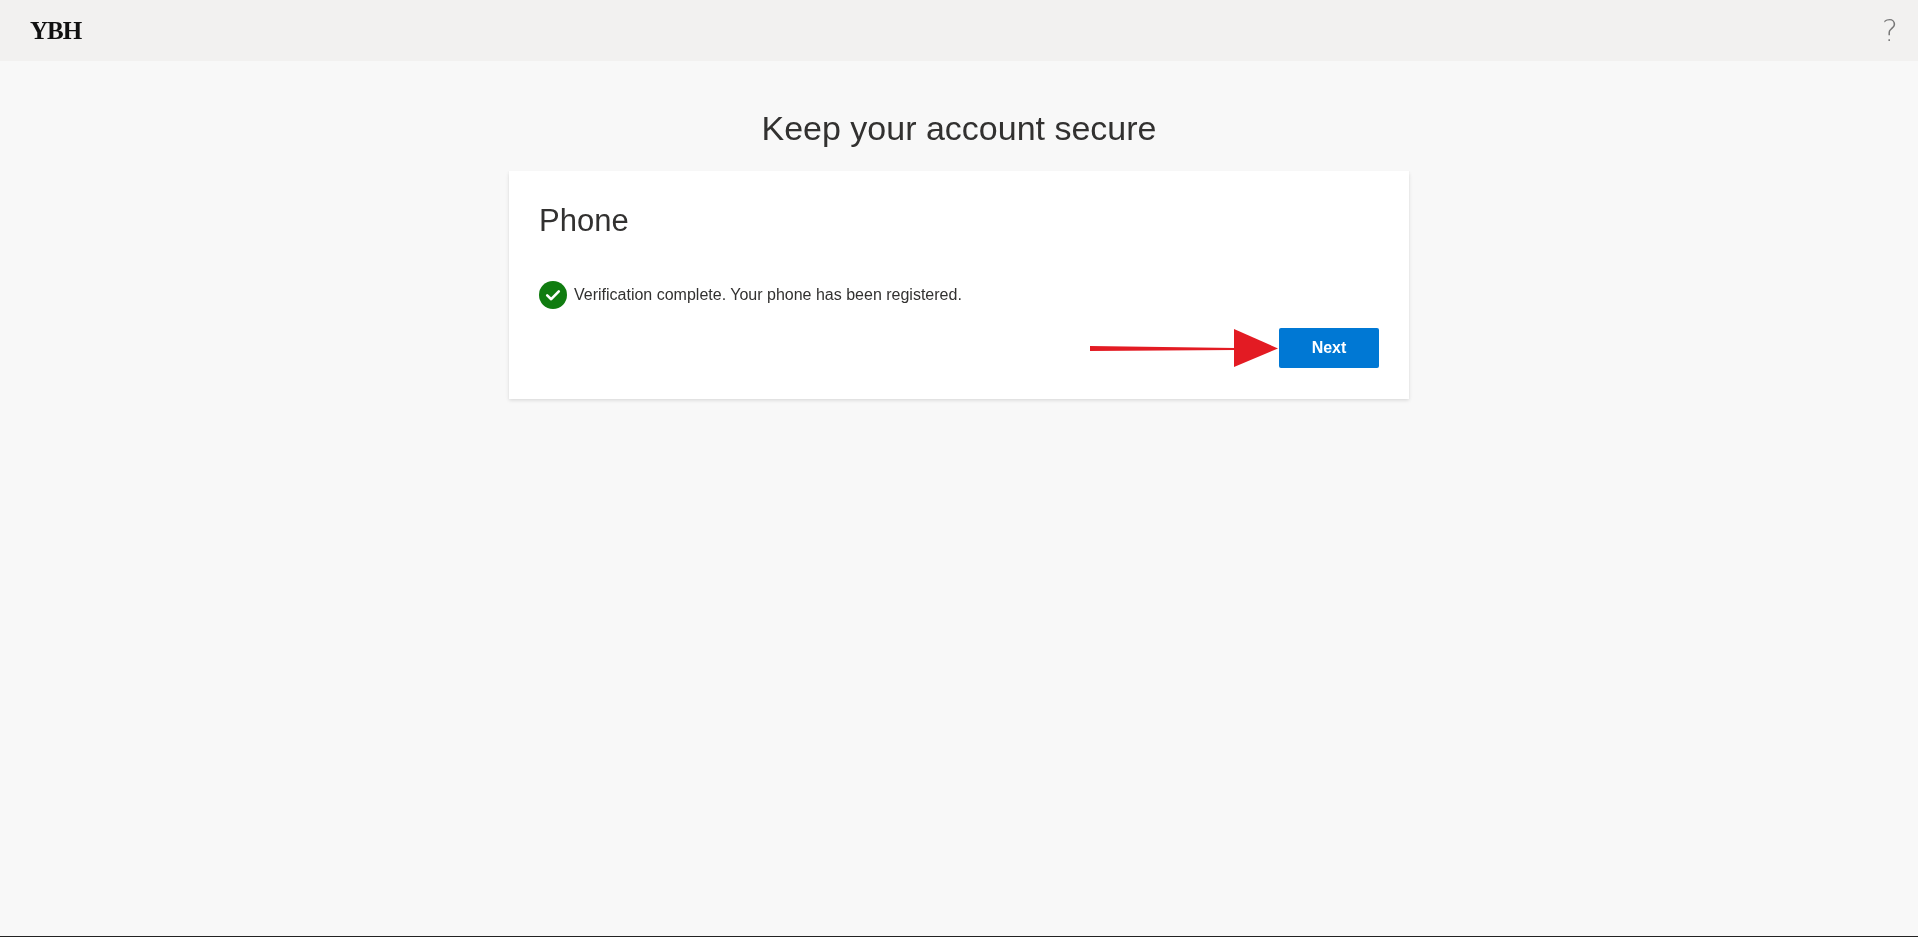 Image resolution: width=1918 pixels, height=937 pixels. I want to click on check-circle-icon, so click(553, 295).